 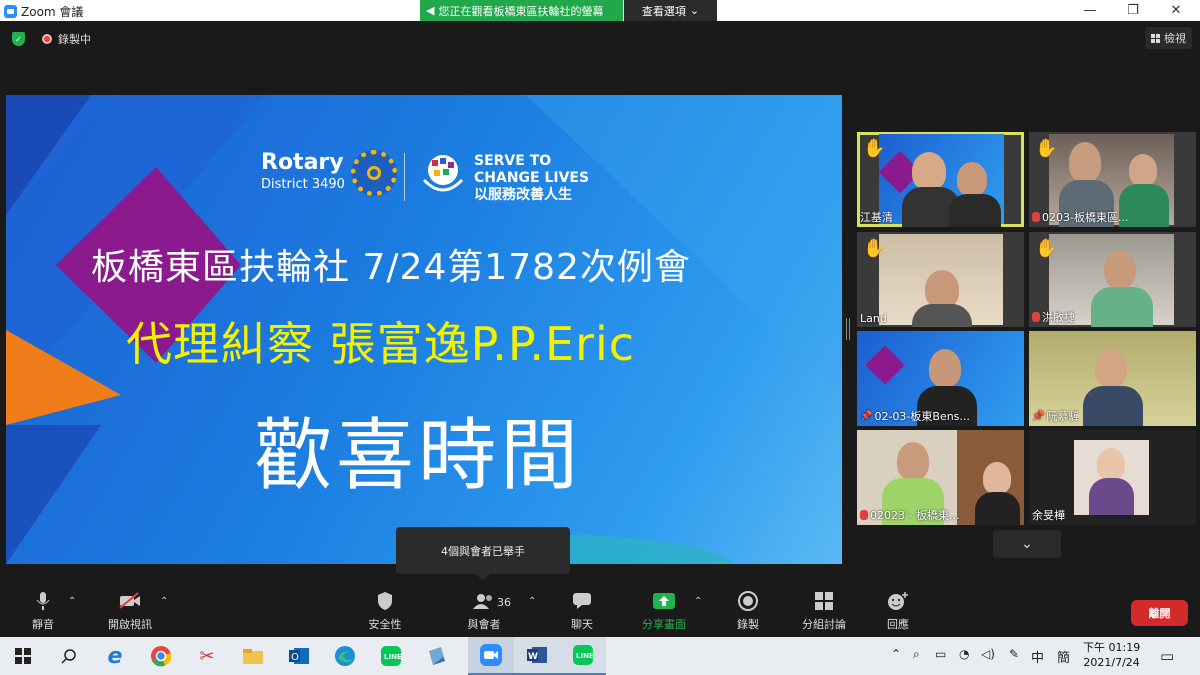 I want to click on close-button: ✕, so click(x=1176, y=10).